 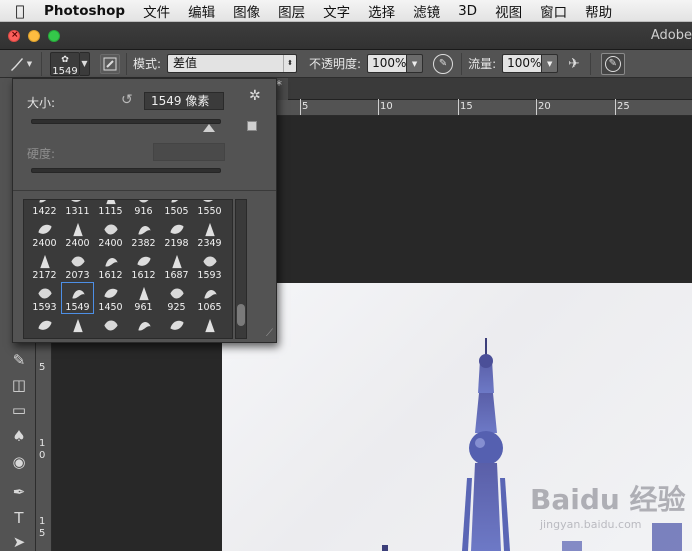 What do you see at coordinates (19, 385) in the screenshot?
I see `eraser-tool: ◫` at bounding box center [19, 385].